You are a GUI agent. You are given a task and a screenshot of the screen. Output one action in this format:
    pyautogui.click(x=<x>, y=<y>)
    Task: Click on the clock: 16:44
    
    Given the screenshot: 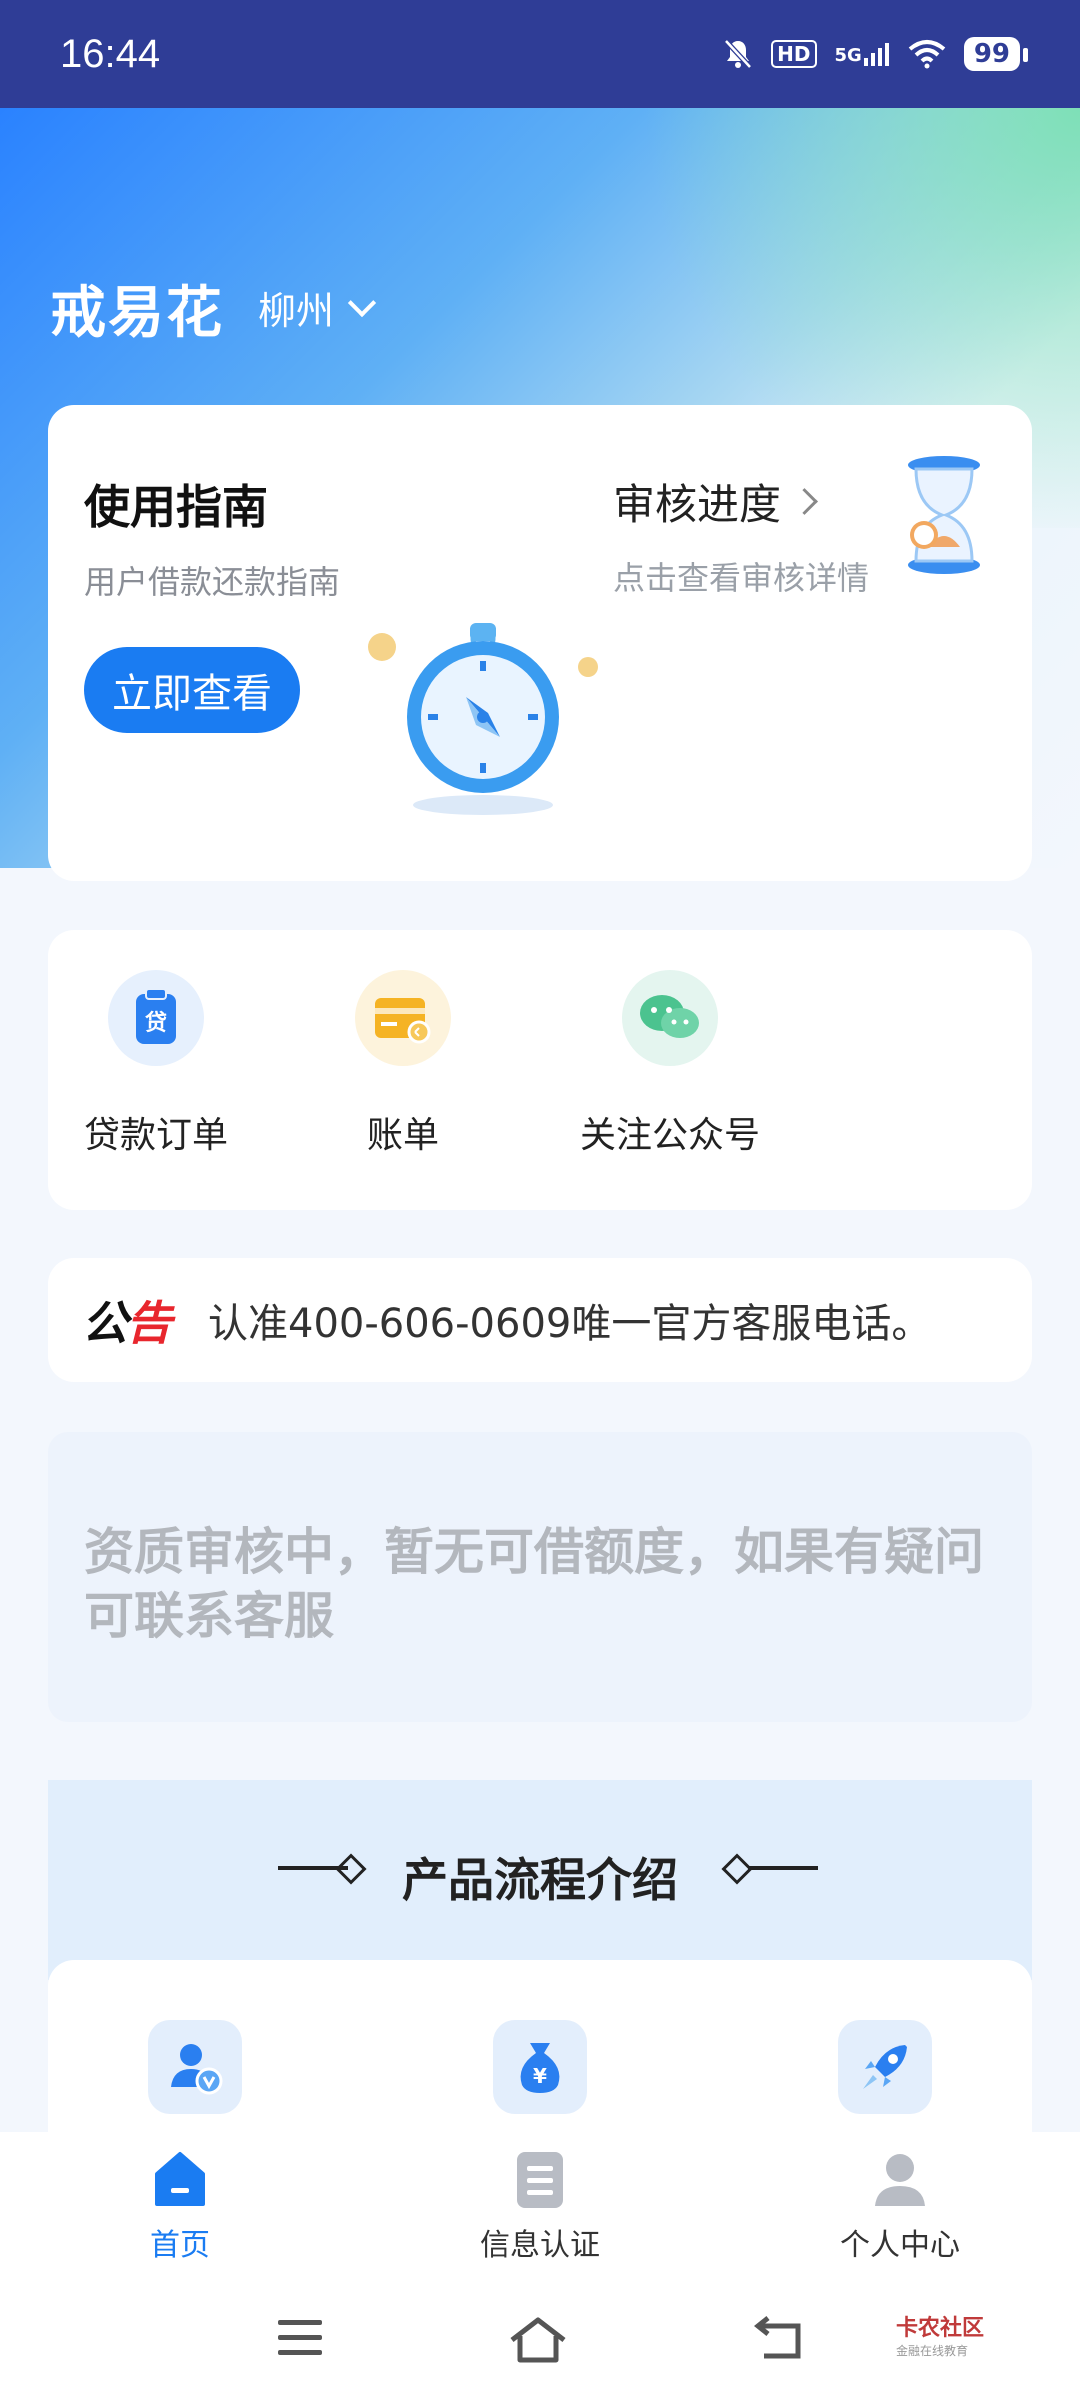 What is the action you would take?
    pyautogui.click(x=110, y=53)
    